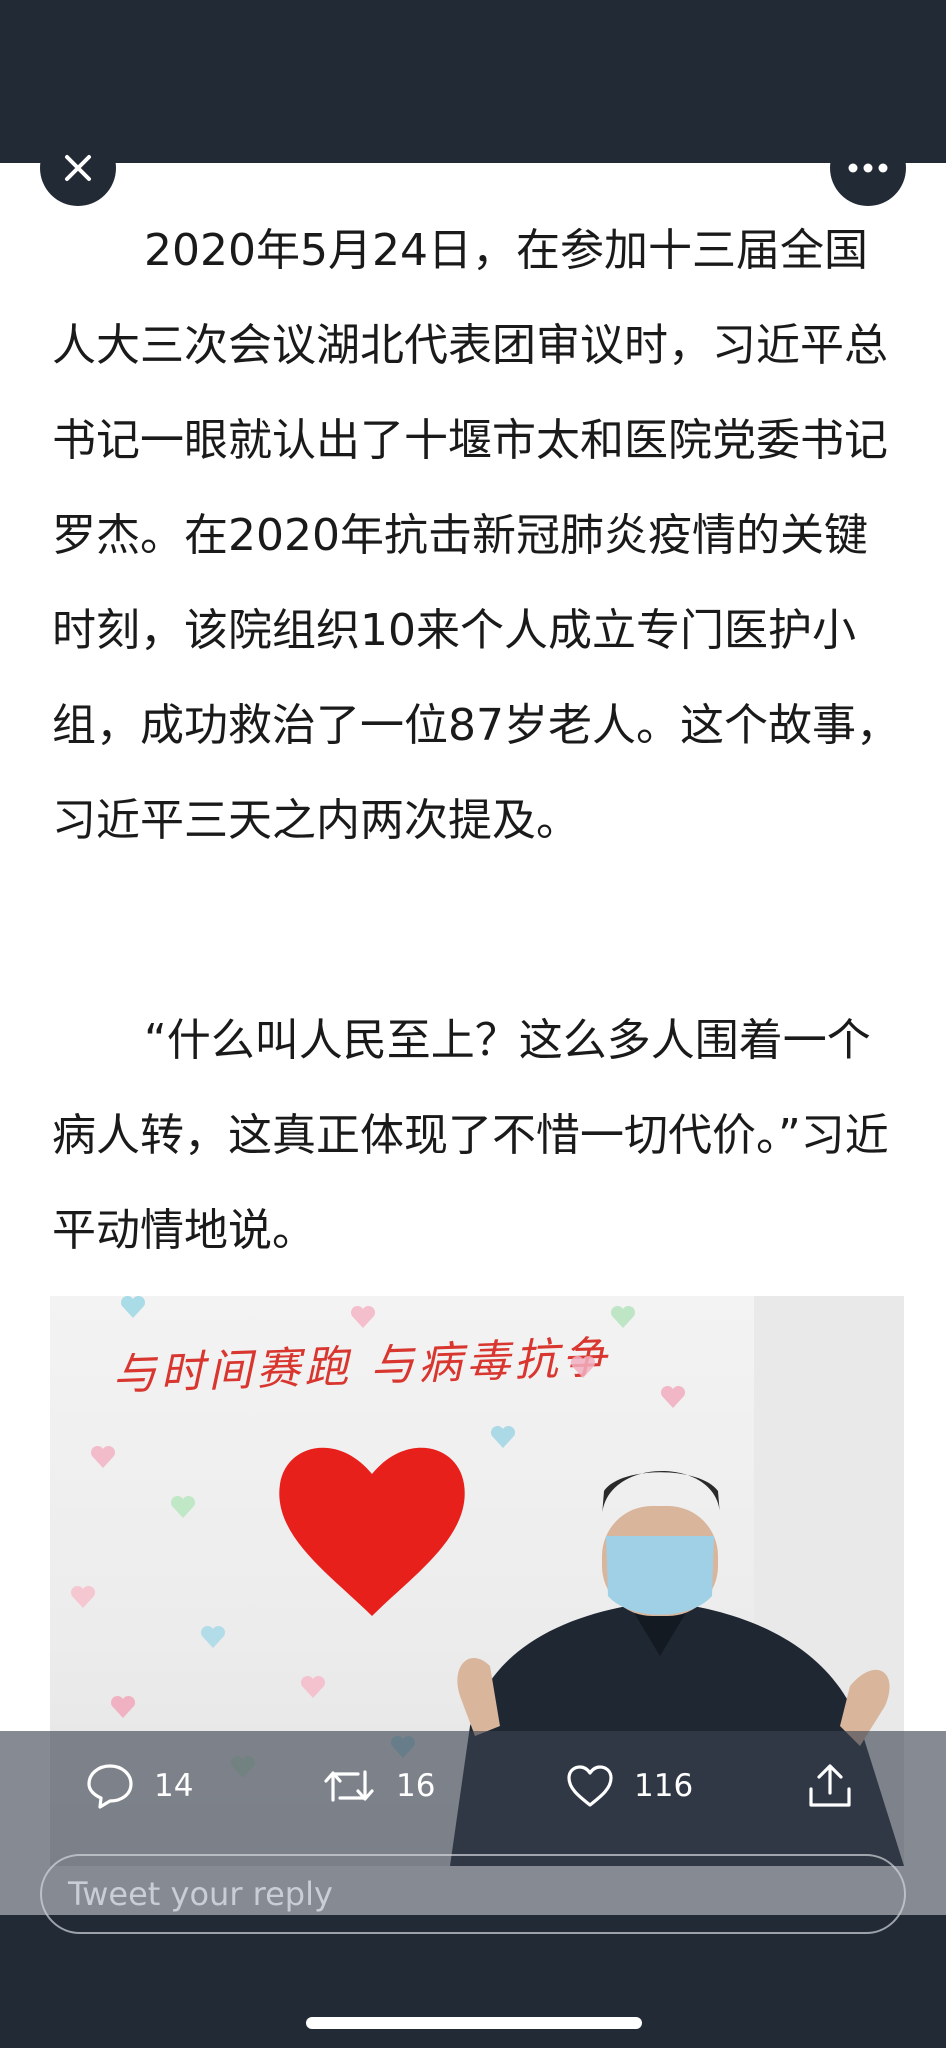 This screenshot has height=2048, width=946. What do you see at coordinates (473, 1894) in the screenshot?
I see `reply-input: Tweet your reply` at bounding box center [473, 1894].